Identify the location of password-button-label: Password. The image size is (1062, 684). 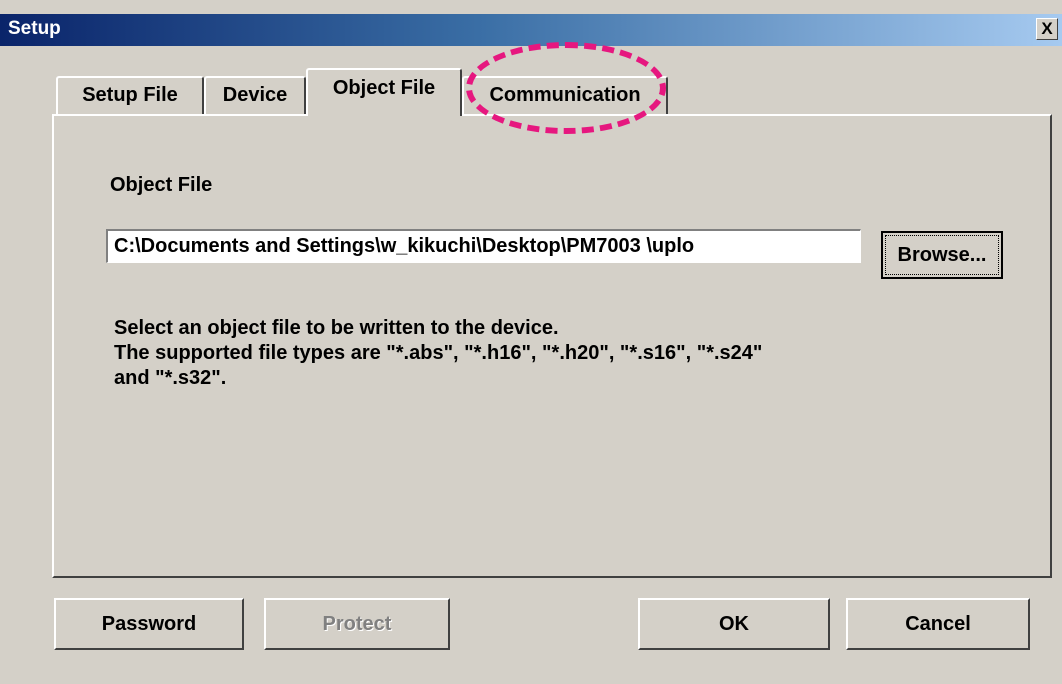
(149, 624).